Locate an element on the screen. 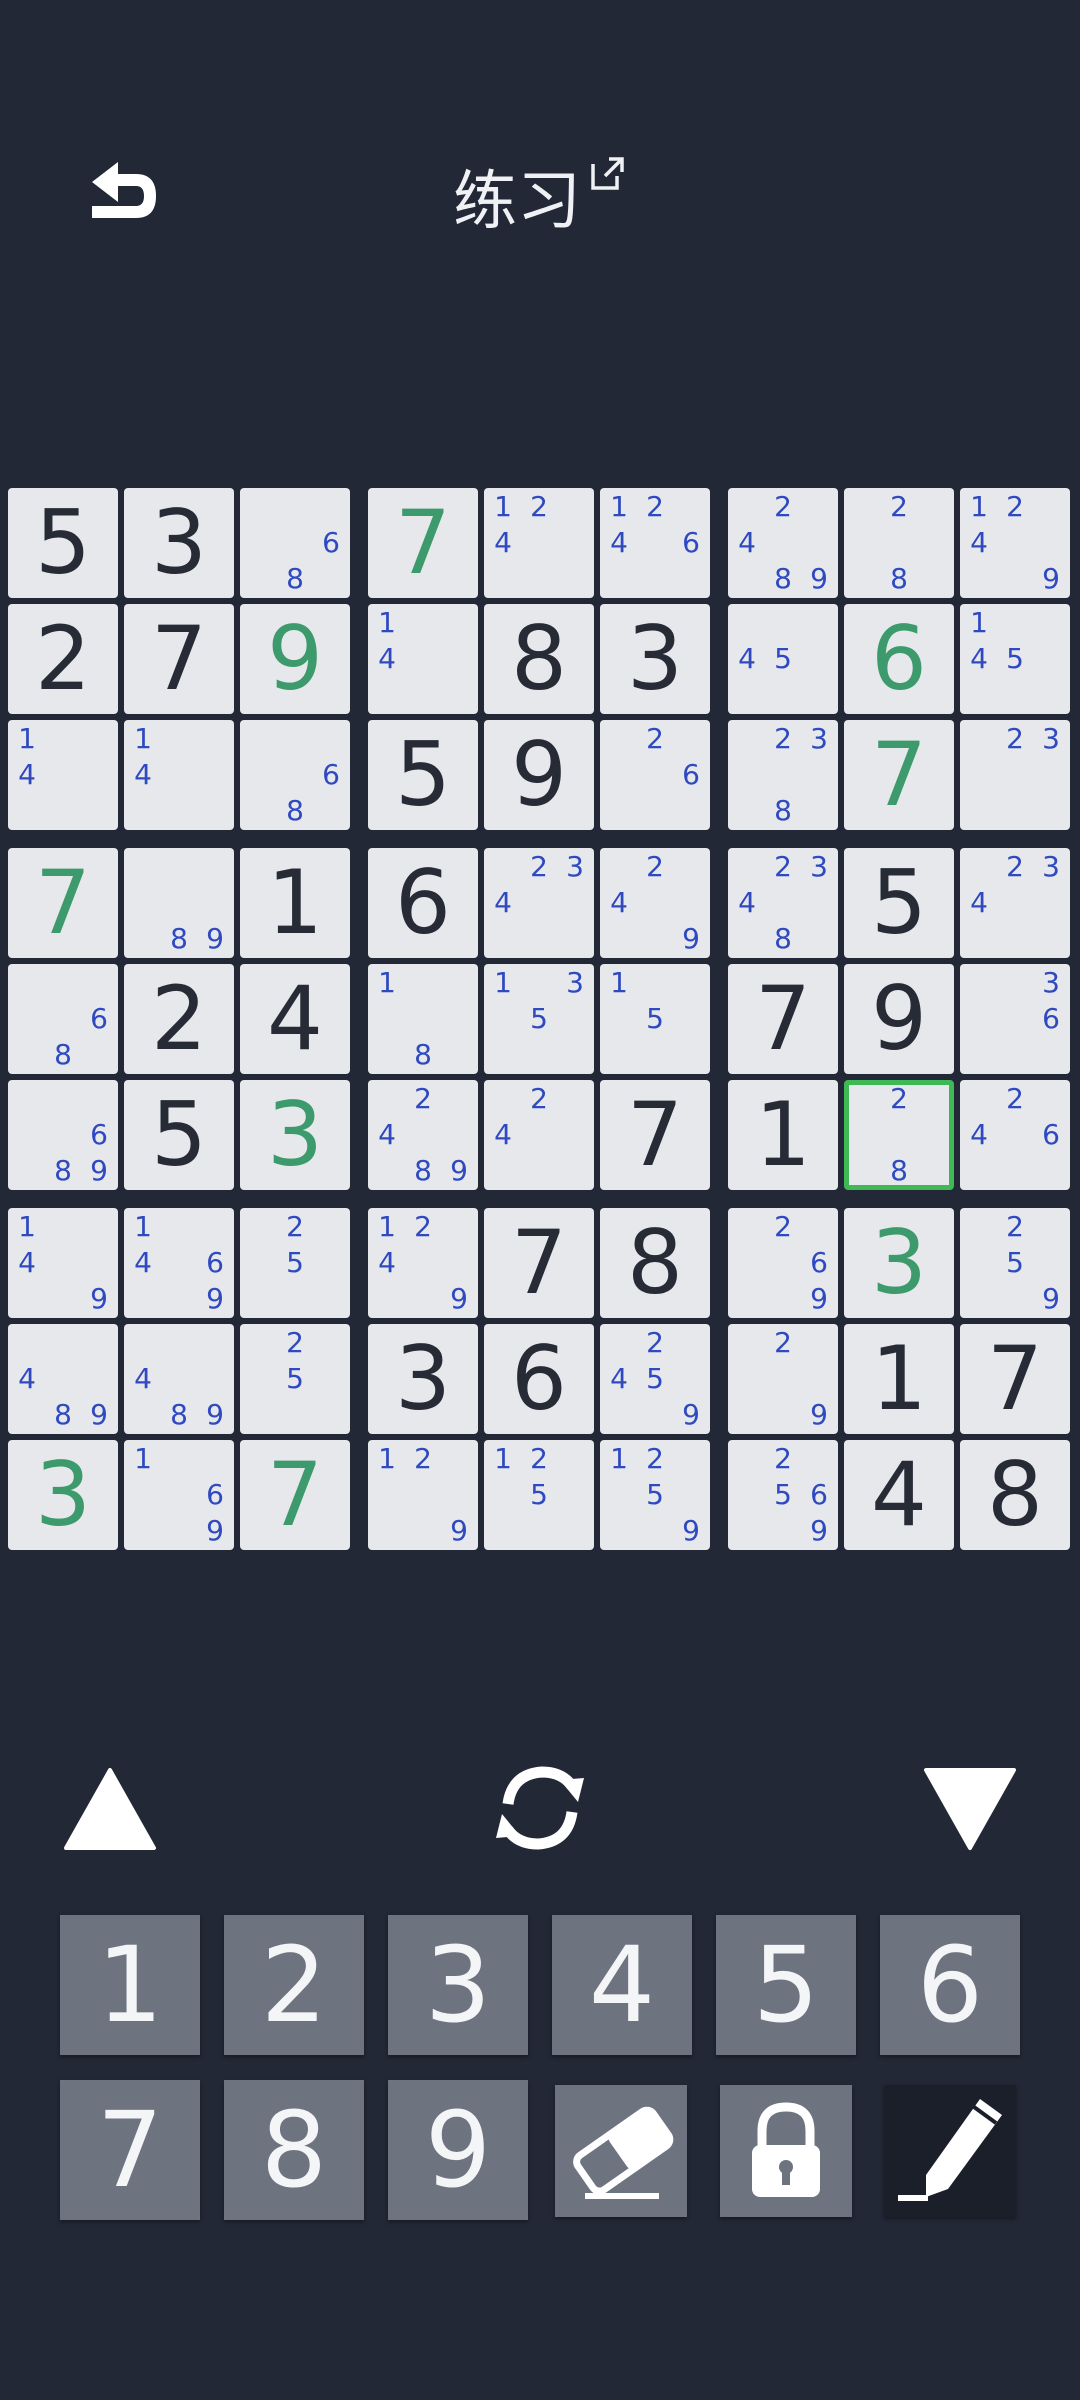 This screenshot has height=2400, width=1080. digit-key-8: 8 is located at coordinates (294, 2150).